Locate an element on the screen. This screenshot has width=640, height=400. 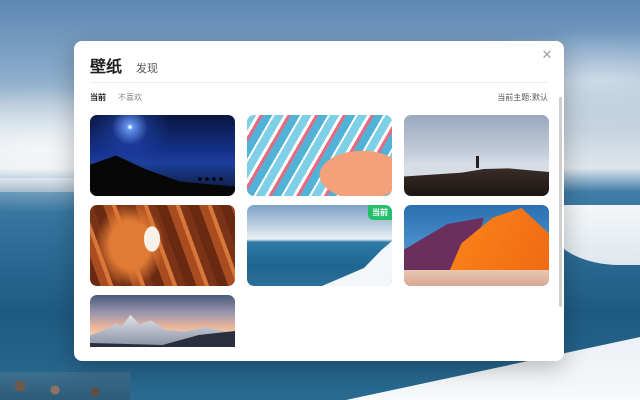
thumb-snow is located at coordinates (357, 263).